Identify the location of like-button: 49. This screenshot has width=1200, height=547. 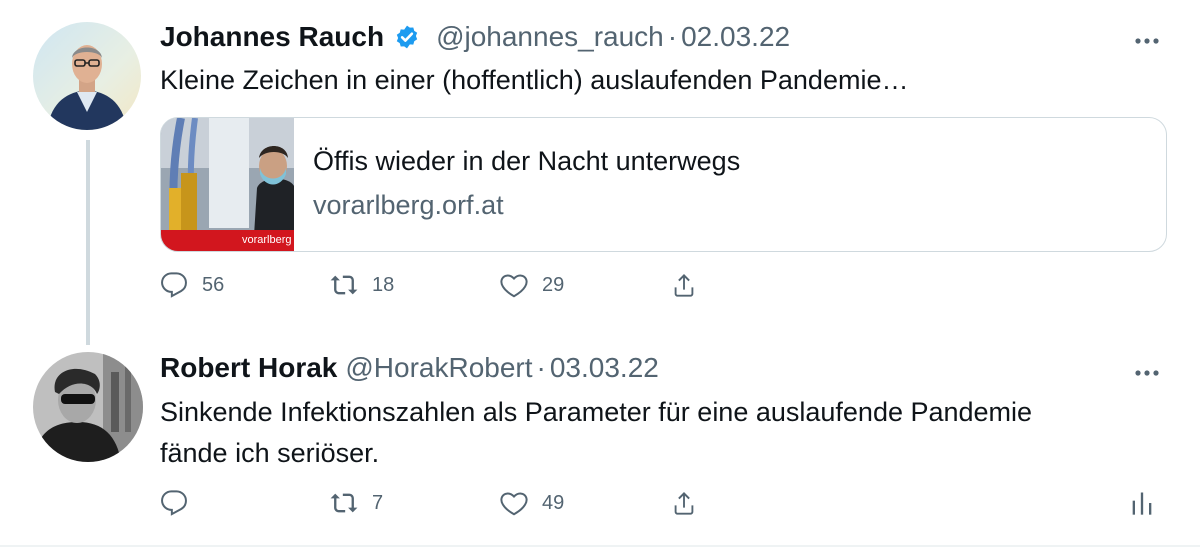
(532, 503).